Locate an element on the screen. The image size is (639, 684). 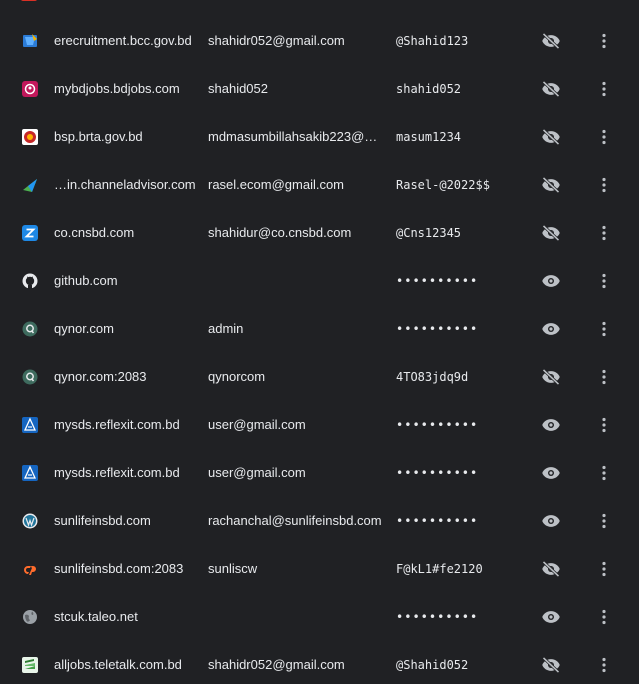
password-row: qynor.com admin •••••••••• is located at coordinates (319, 329).